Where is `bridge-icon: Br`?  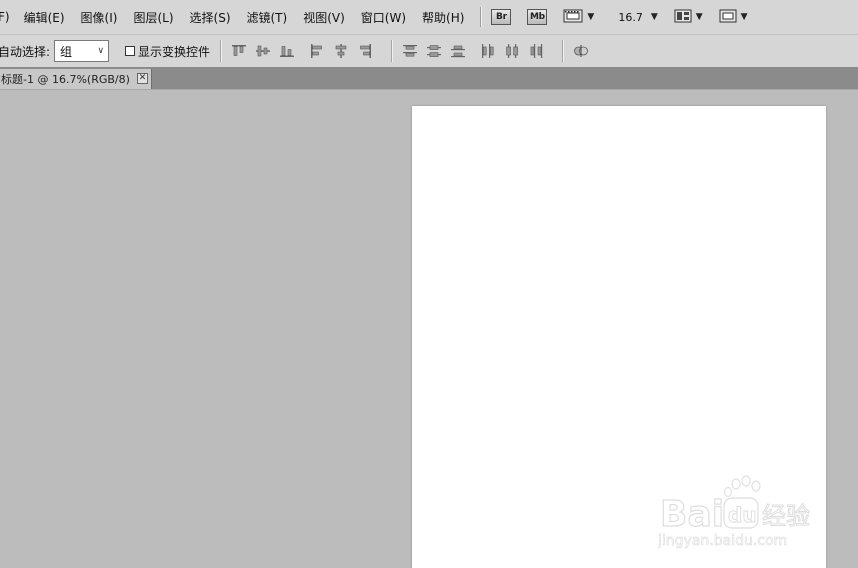
bridge-icon: Br is located at coordinates (501, 17).